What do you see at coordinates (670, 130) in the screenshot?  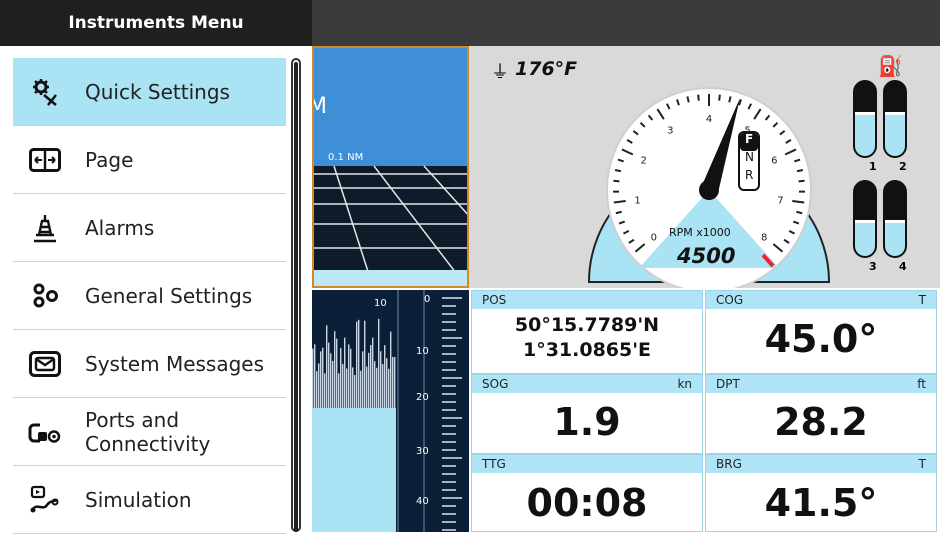 I see `dial-number: 3` at bounding box center [670, 130].